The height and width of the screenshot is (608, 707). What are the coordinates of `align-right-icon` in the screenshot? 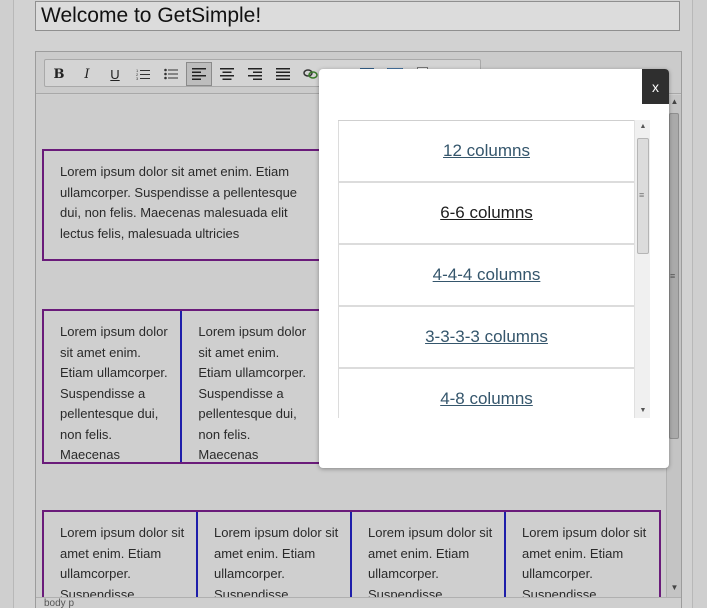 It's located at (255, 74).